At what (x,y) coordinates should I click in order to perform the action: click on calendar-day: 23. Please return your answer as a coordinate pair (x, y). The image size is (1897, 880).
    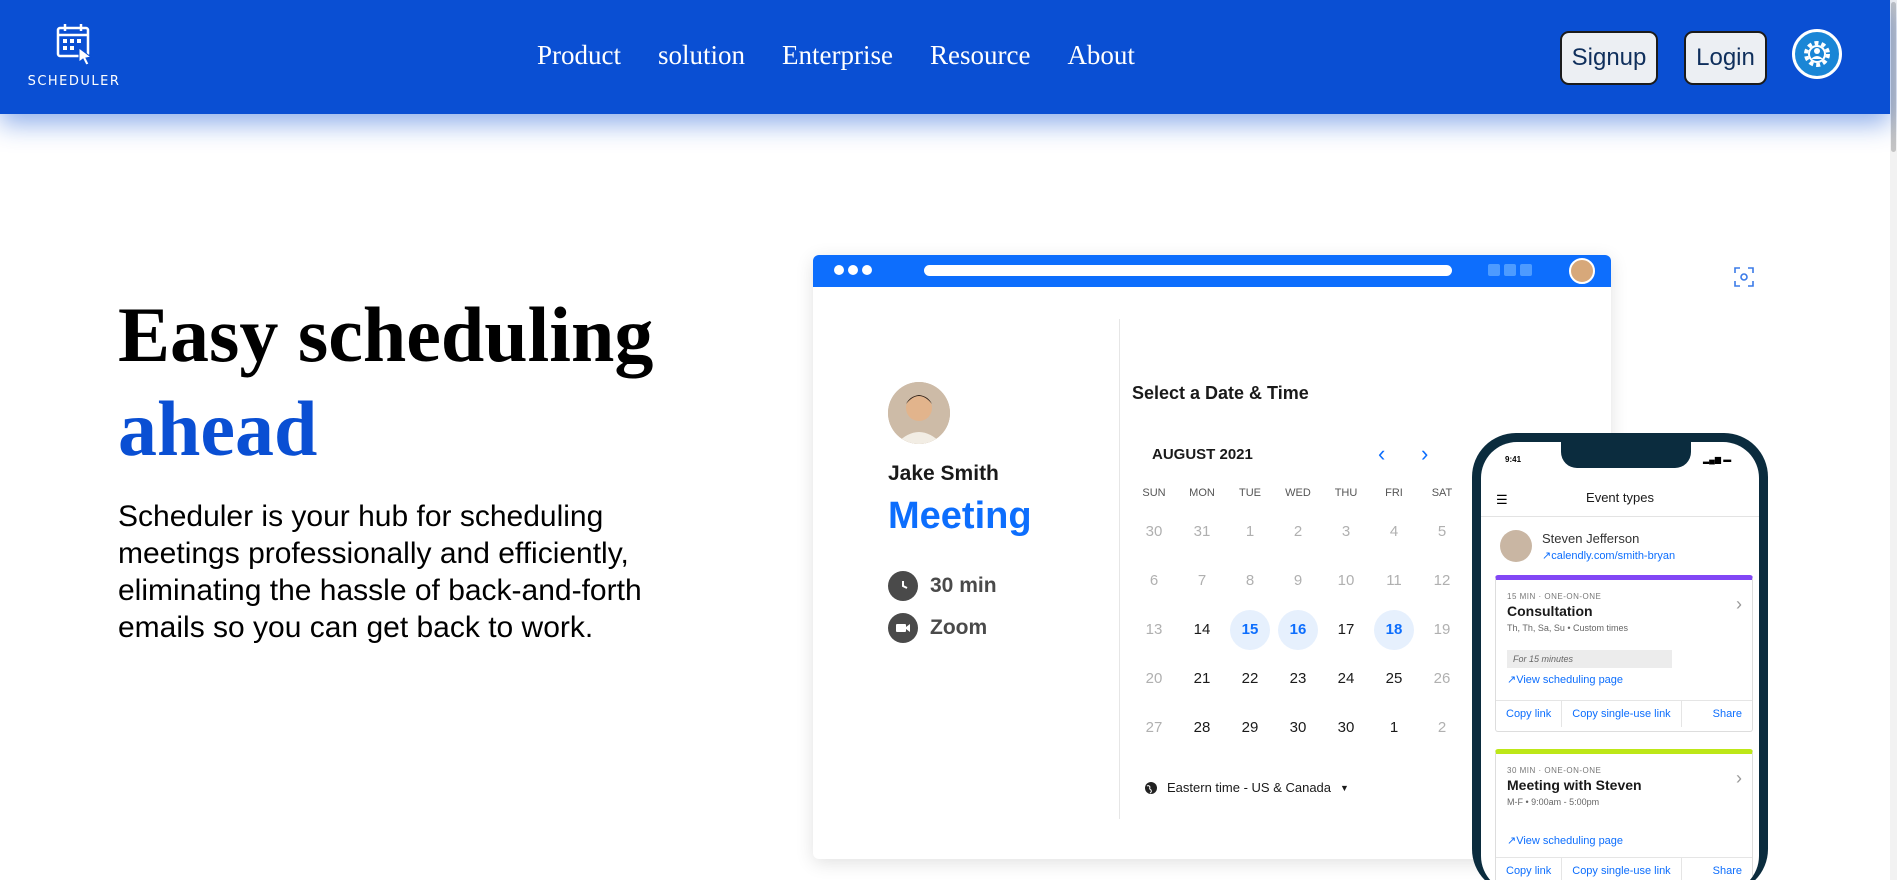
    Looking at the image, I should click on (1298, 678).